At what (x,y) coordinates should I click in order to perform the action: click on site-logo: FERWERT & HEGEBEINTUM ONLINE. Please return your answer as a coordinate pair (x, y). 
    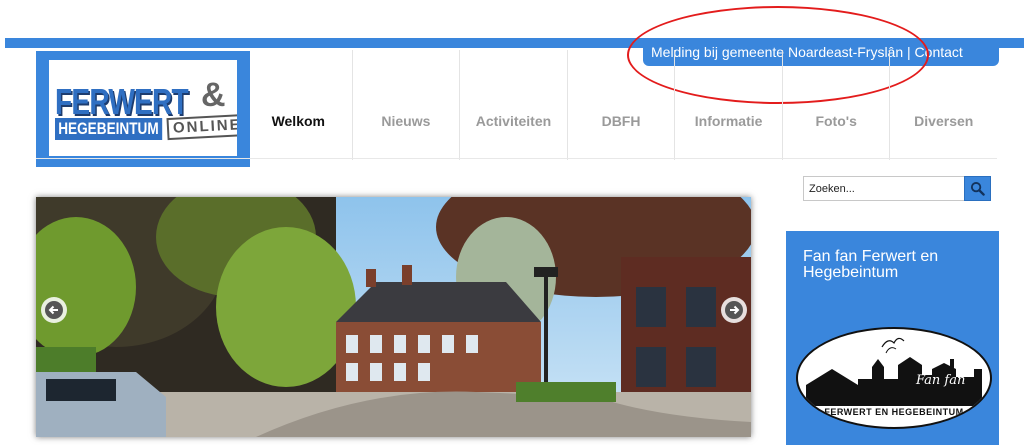
    Looking at the image, I should click on (143, 109).